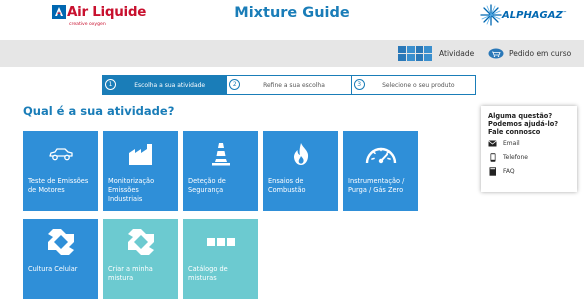 This screenshot has width=584, height=301. What do you see at coordinates (509, 171) in the screenshot?
I see `help-faq-label: FAQ` at bounding box center [509, 171].